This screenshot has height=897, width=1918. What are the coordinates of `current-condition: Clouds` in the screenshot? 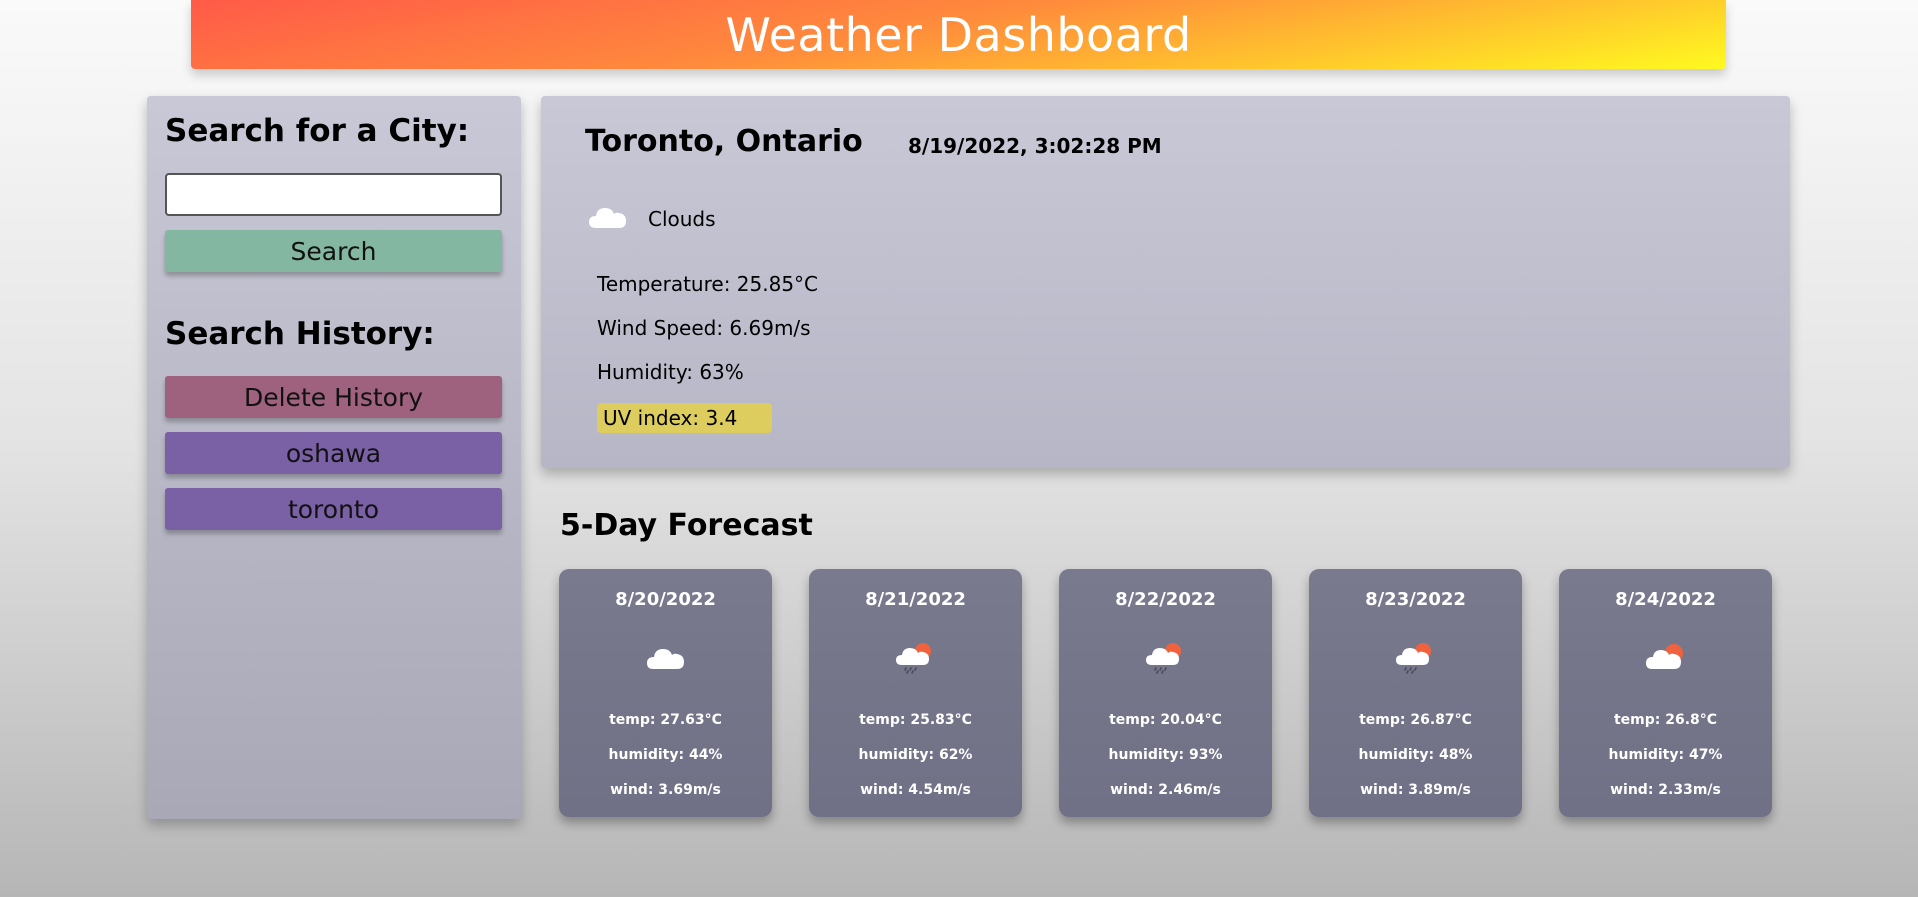 It's located at (682, 219).